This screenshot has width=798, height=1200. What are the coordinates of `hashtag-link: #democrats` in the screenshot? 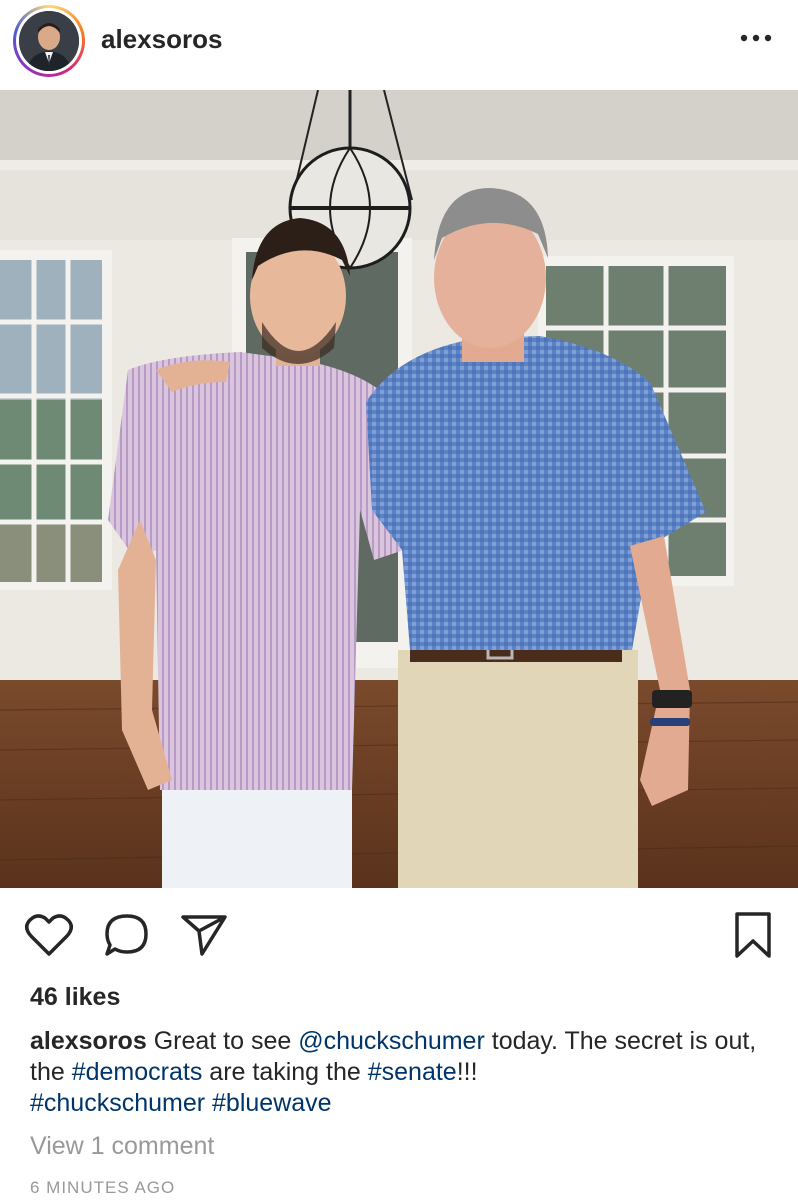 It's located at (137, 1072).